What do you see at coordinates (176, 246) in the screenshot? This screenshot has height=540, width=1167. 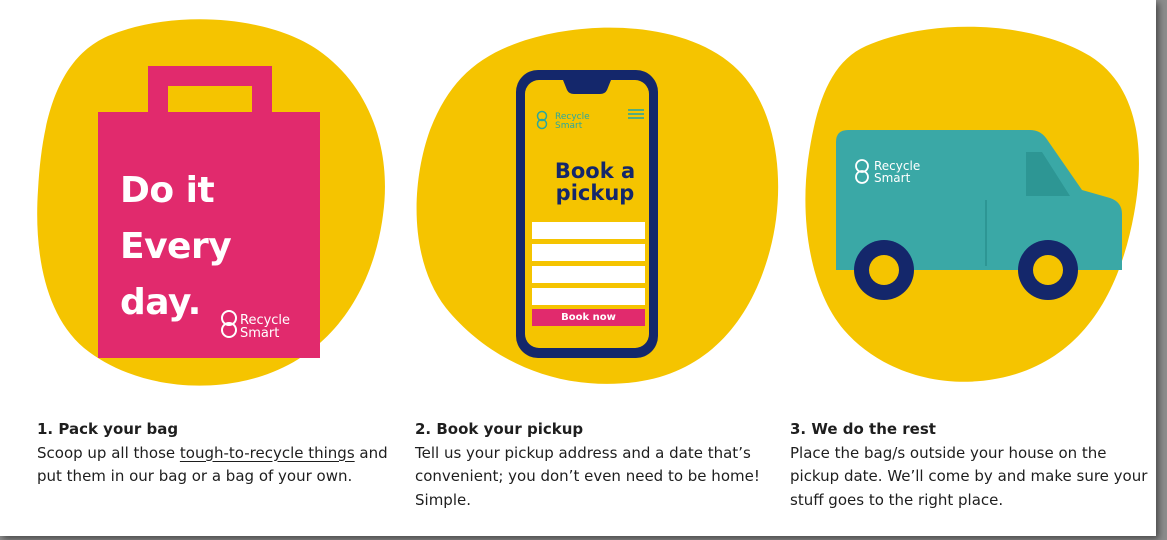 I see `bag-slogan-line: Every` at bounding box center [176, 246].